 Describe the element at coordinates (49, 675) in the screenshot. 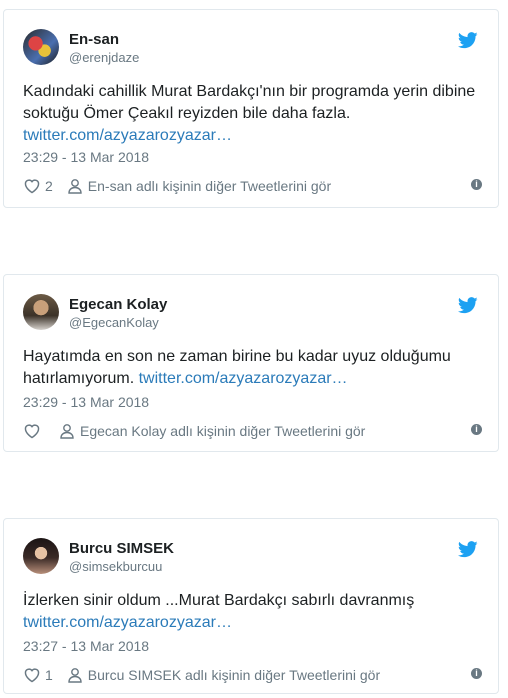

I see `like-count: 1` at that location.